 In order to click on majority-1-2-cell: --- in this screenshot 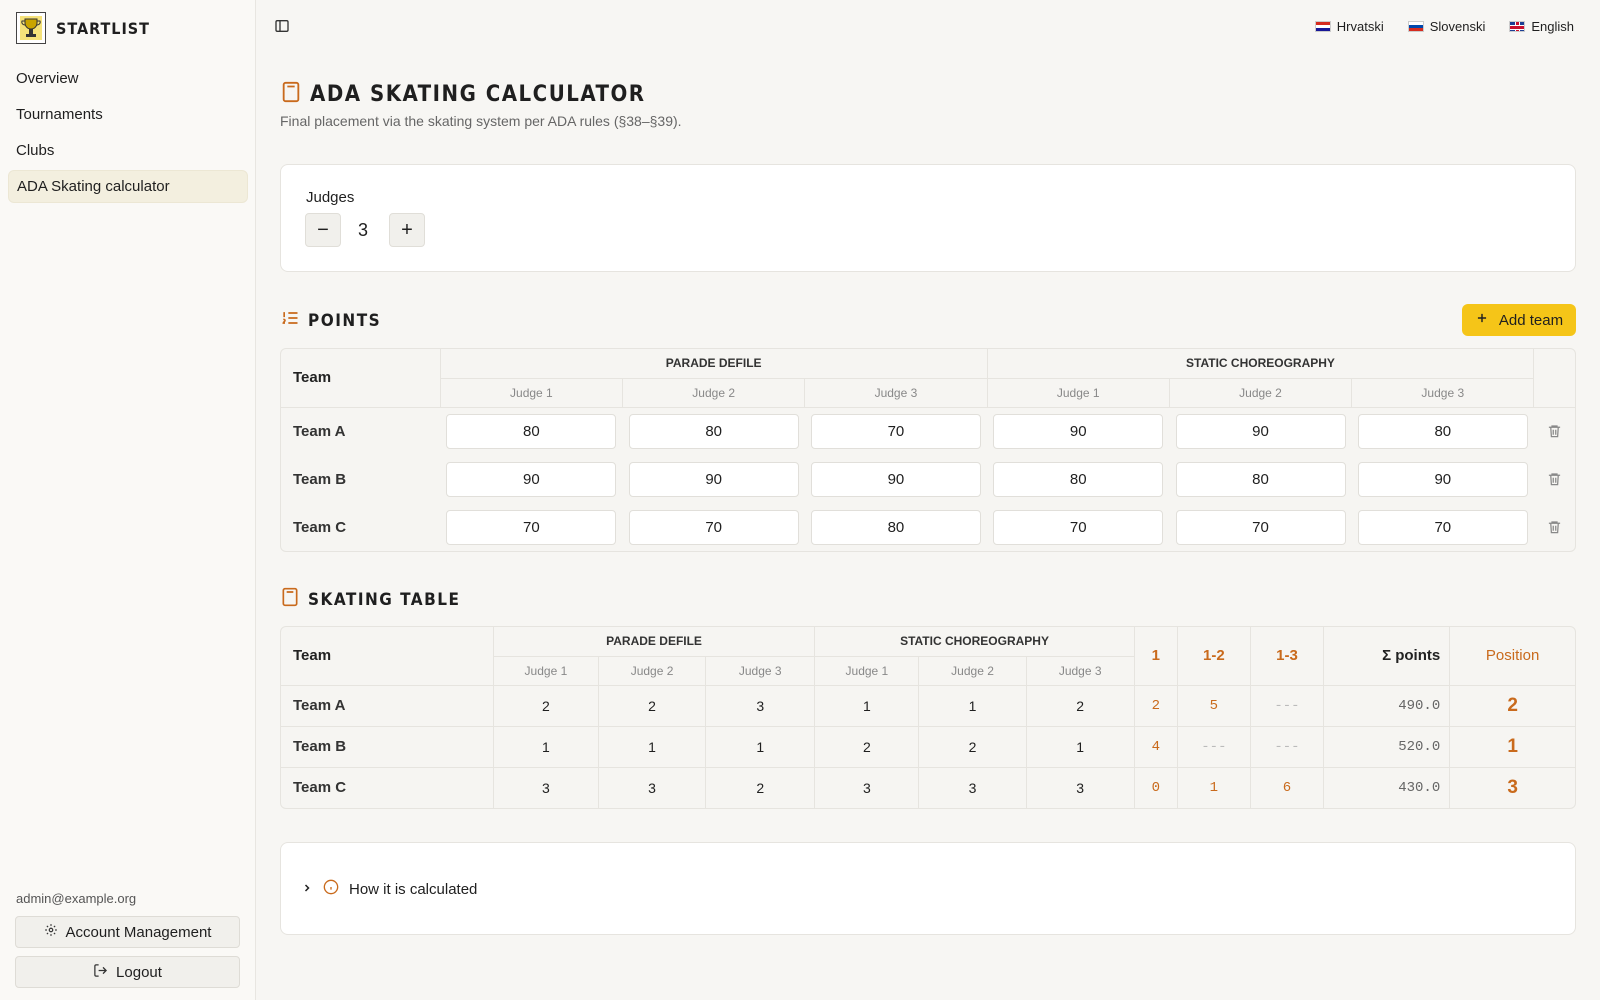, I will do `click(1213, 746)`.